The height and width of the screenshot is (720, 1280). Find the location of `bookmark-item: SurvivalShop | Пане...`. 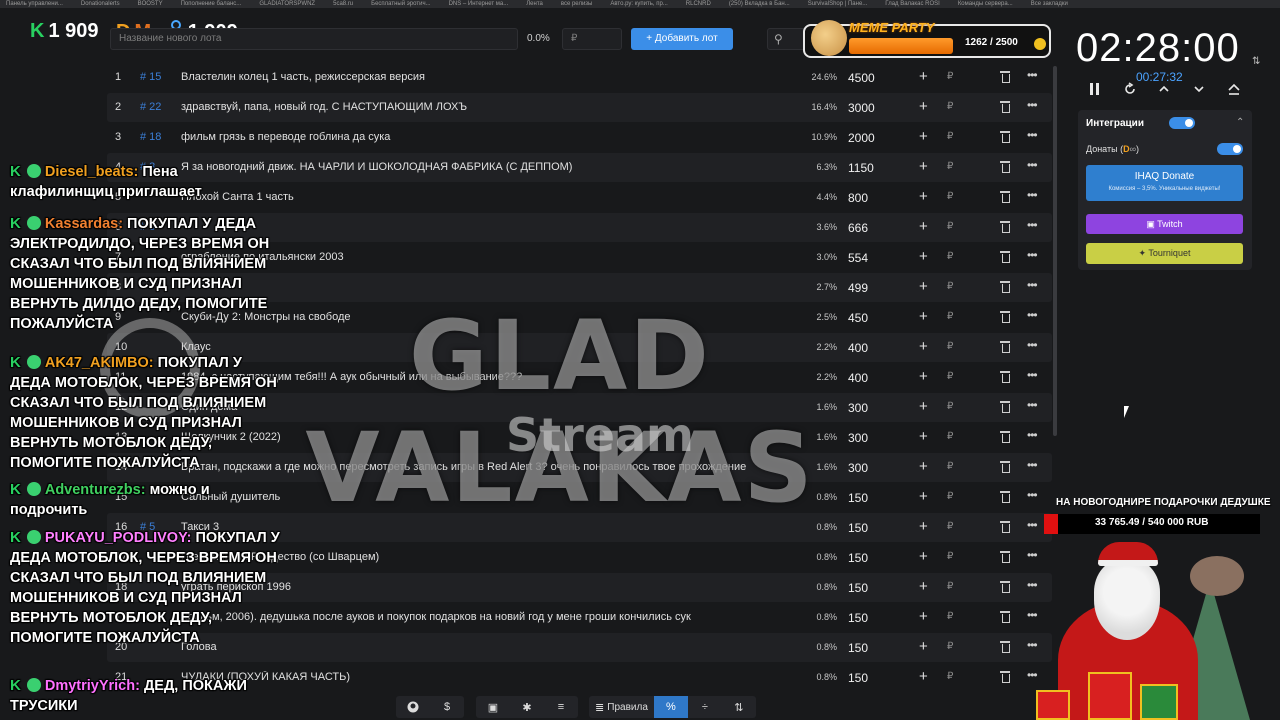

bookmark-item: SurvivalShop | Пане... is located at coordinates (838, 4).